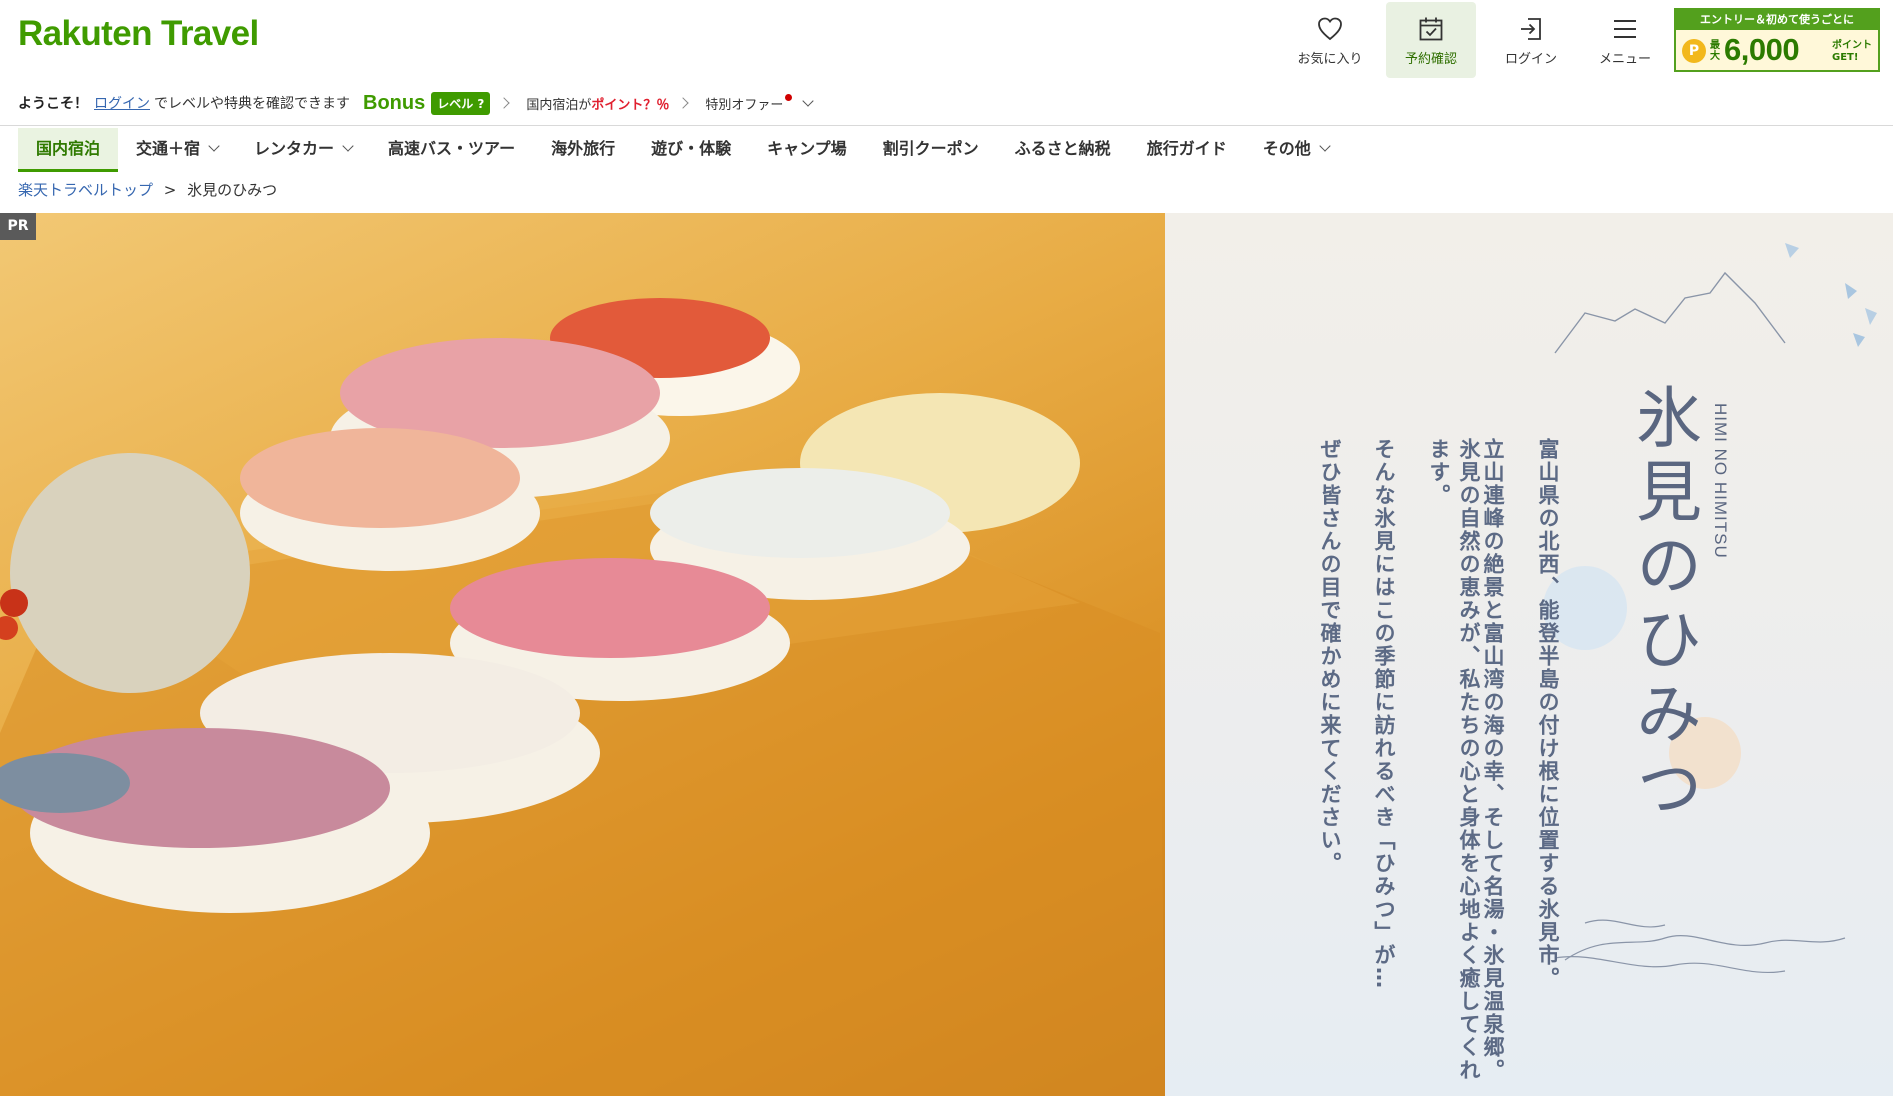 The height and width of the screenshot is (1096, 1893). I want to click on nav-label: レンタカー, so click(294, 148).